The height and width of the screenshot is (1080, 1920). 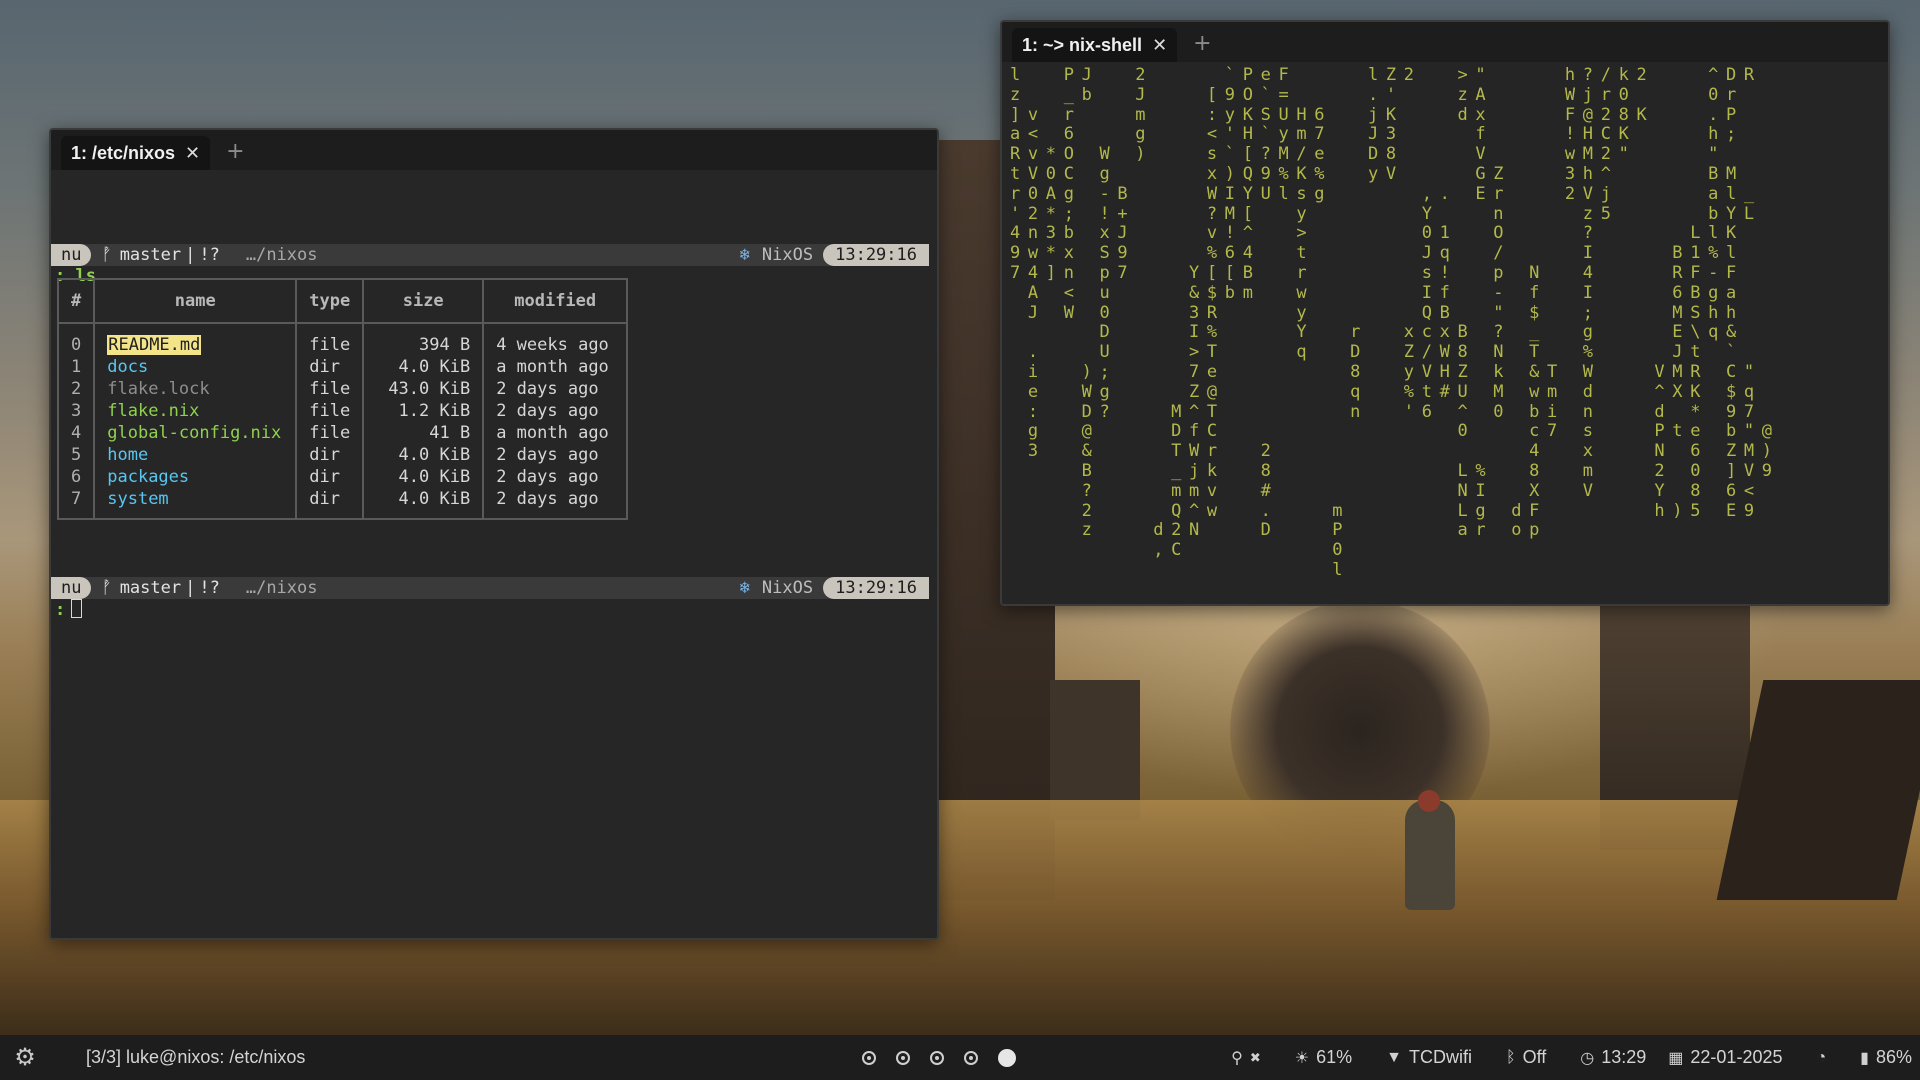 What do you see at coordinates (1319, 154) in the screenshot?
I see `rain-column: 6 7 e % g` at bounding box center [1319, 154].